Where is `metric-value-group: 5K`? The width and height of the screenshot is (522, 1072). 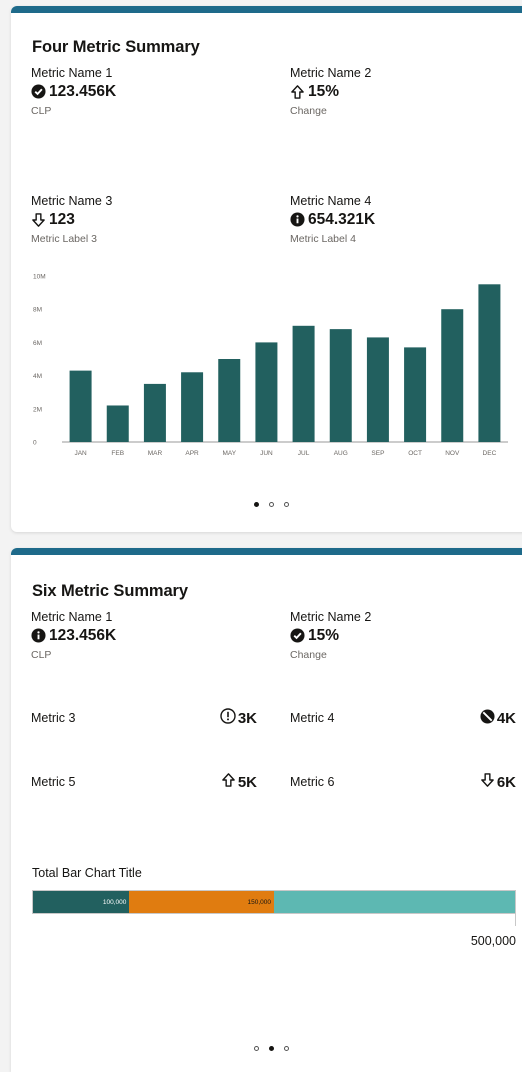
metric-value-group: 5K is located at coordinates (239, 782).